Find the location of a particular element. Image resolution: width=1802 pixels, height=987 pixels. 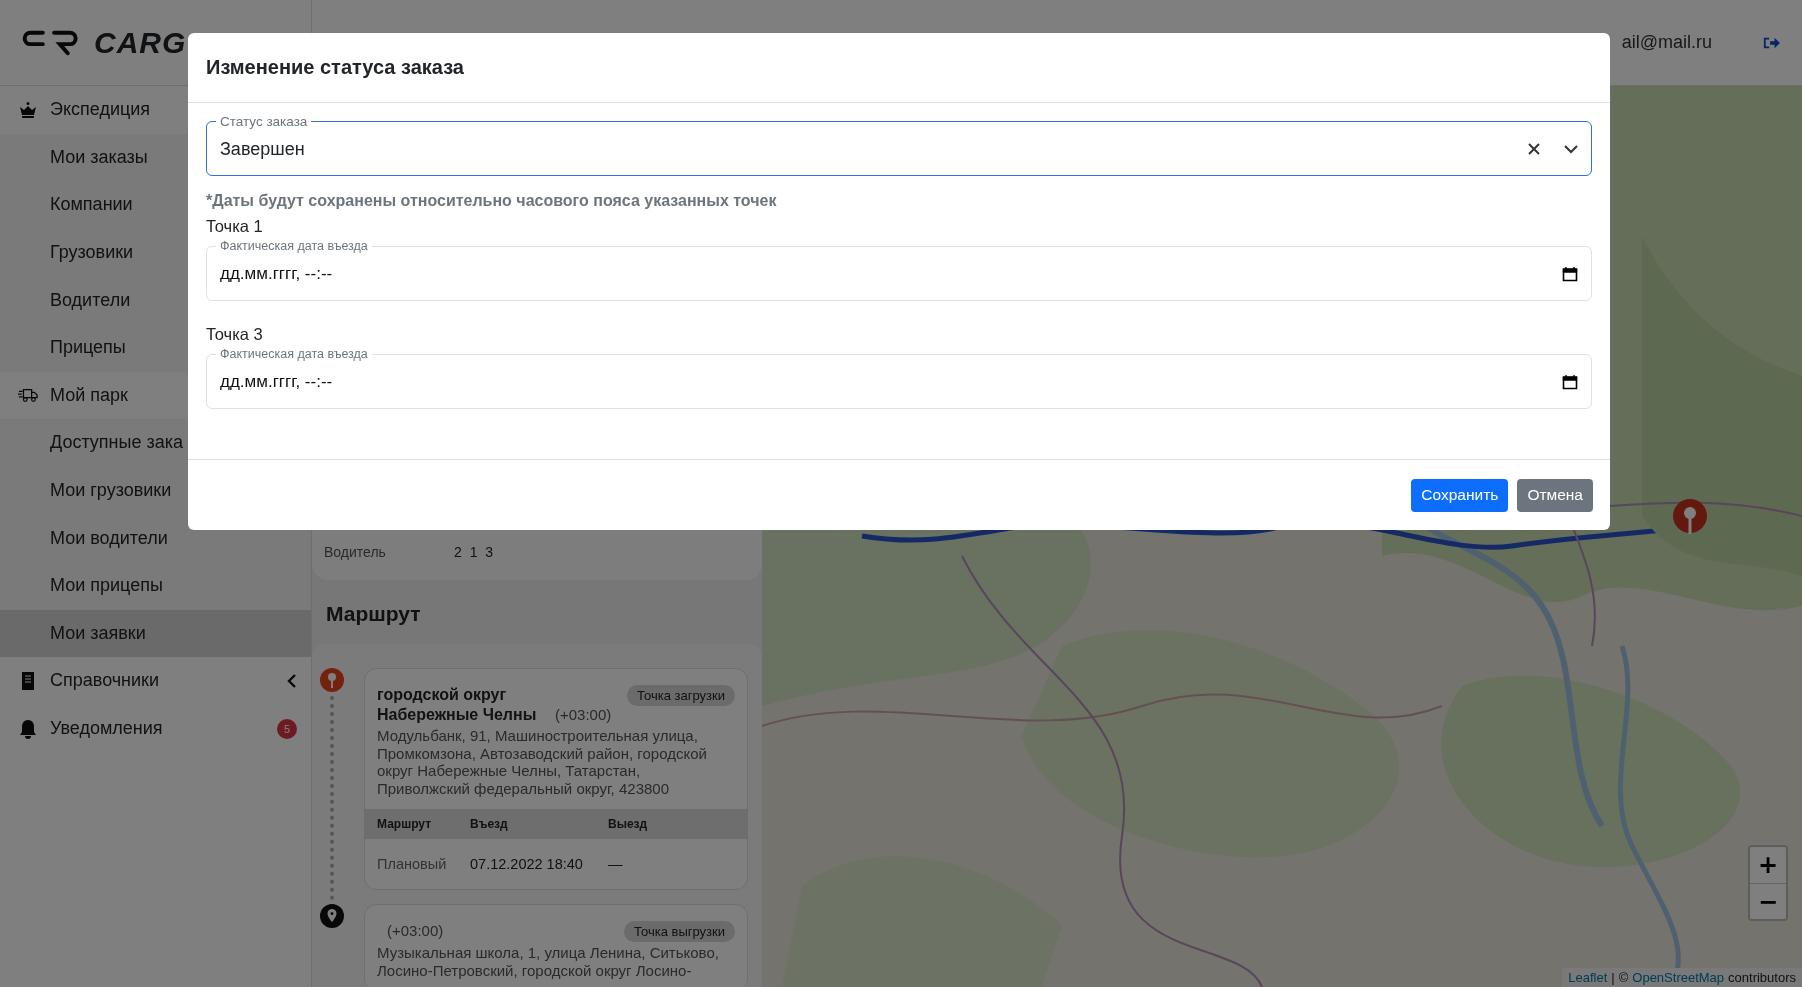

logo-text: CARG is located at coordinates (140, 42).